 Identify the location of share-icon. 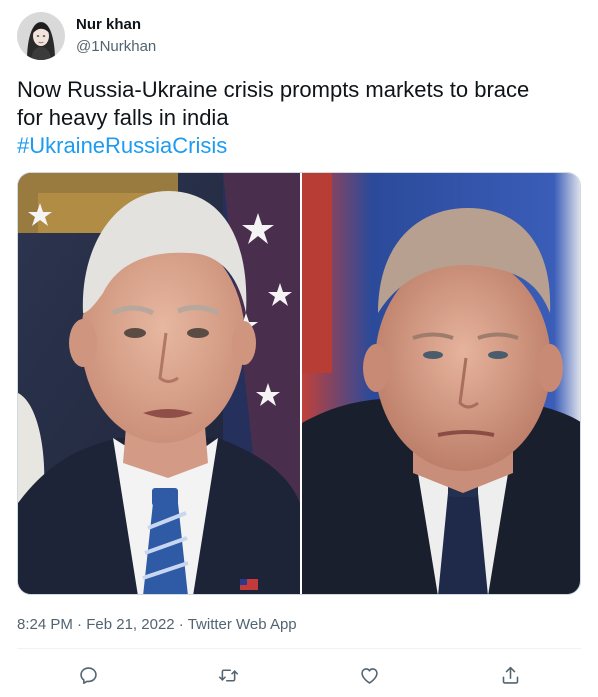
(510, 675).